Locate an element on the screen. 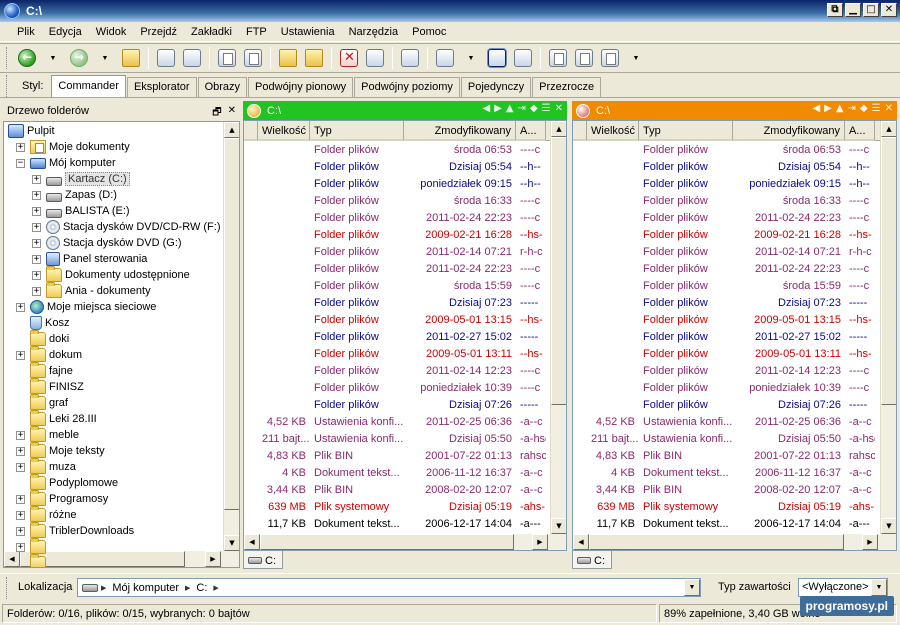 This screenshot has height=625, width=900. preview-pane-button is located at coordinates (523, 58).